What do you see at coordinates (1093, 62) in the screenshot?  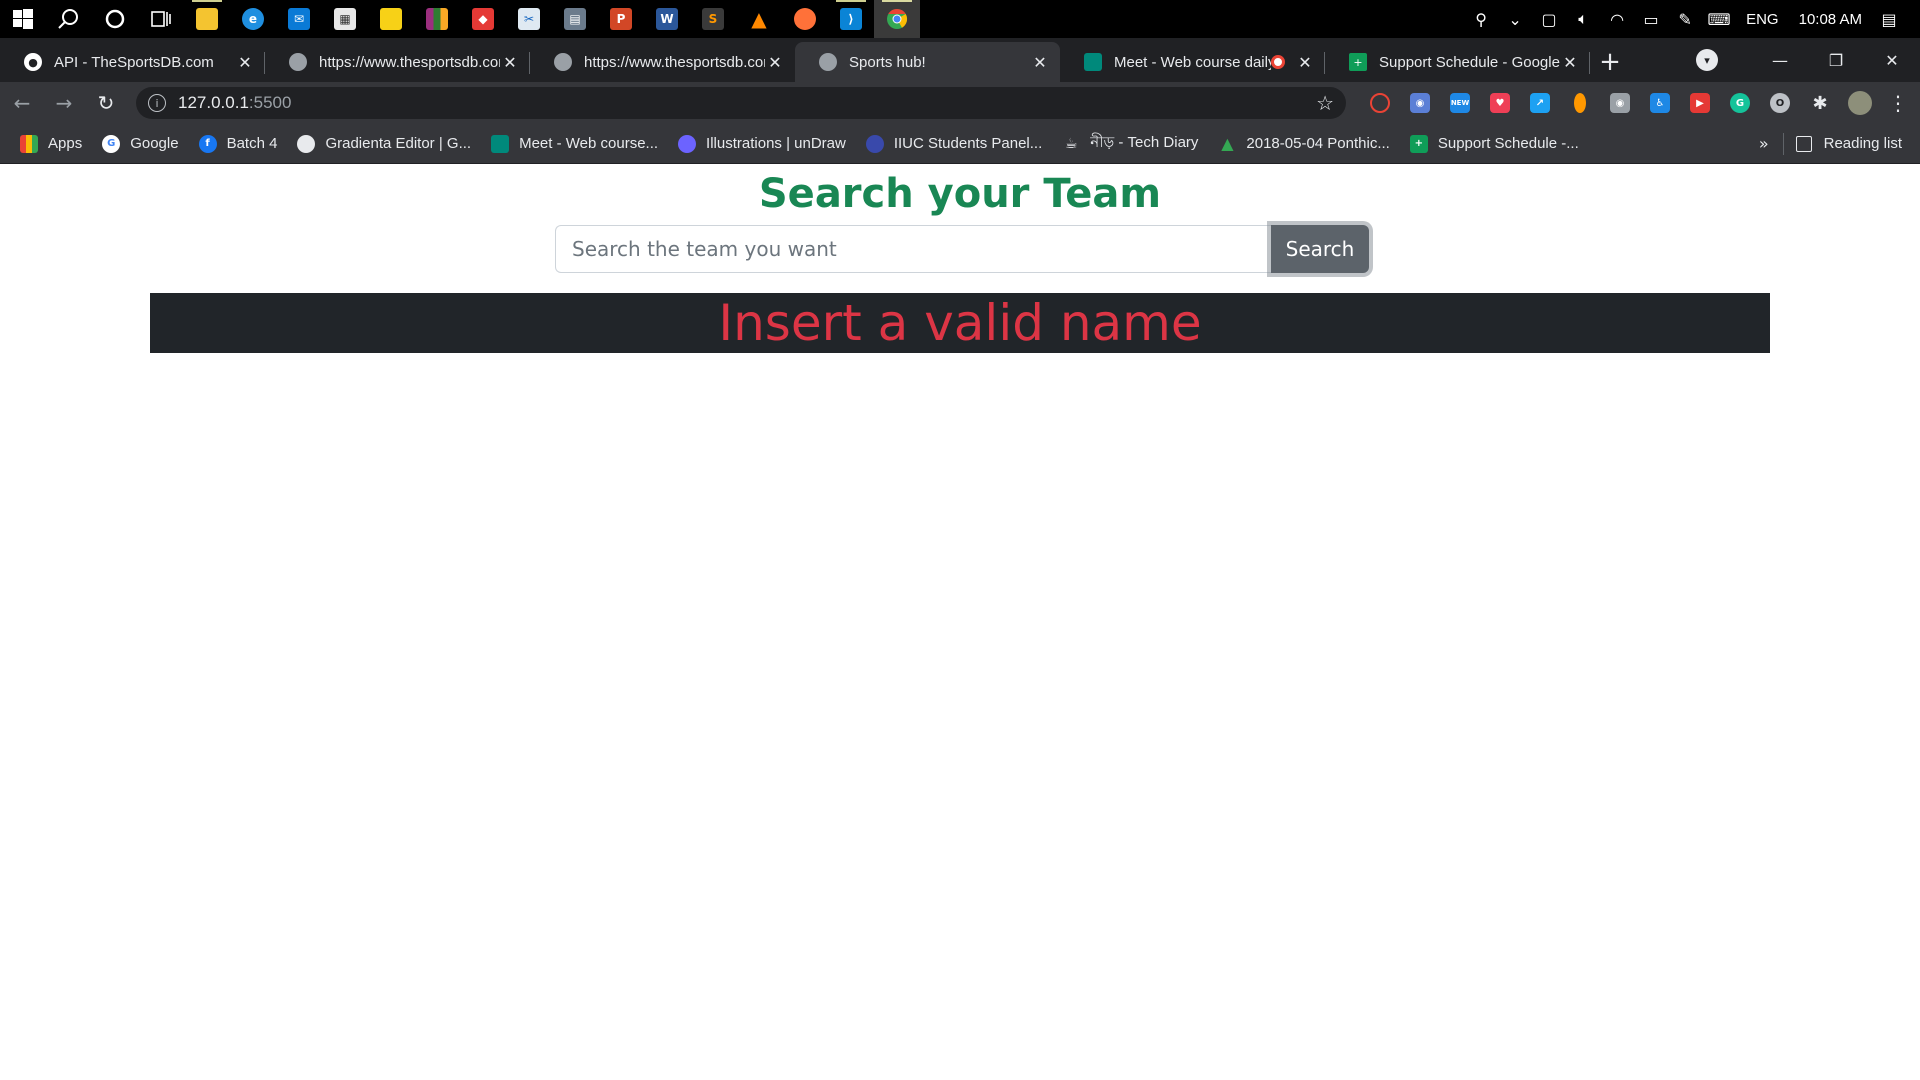 I see `meet-icon` at bounding box center [1093, 62].